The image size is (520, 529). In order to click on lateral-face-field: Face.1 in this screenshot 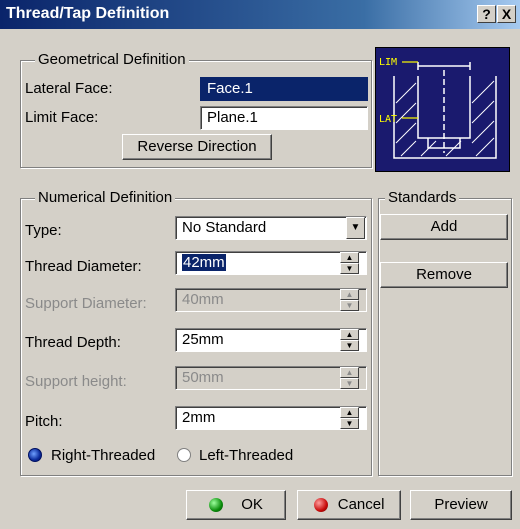, I will do `click(284, 89)`.